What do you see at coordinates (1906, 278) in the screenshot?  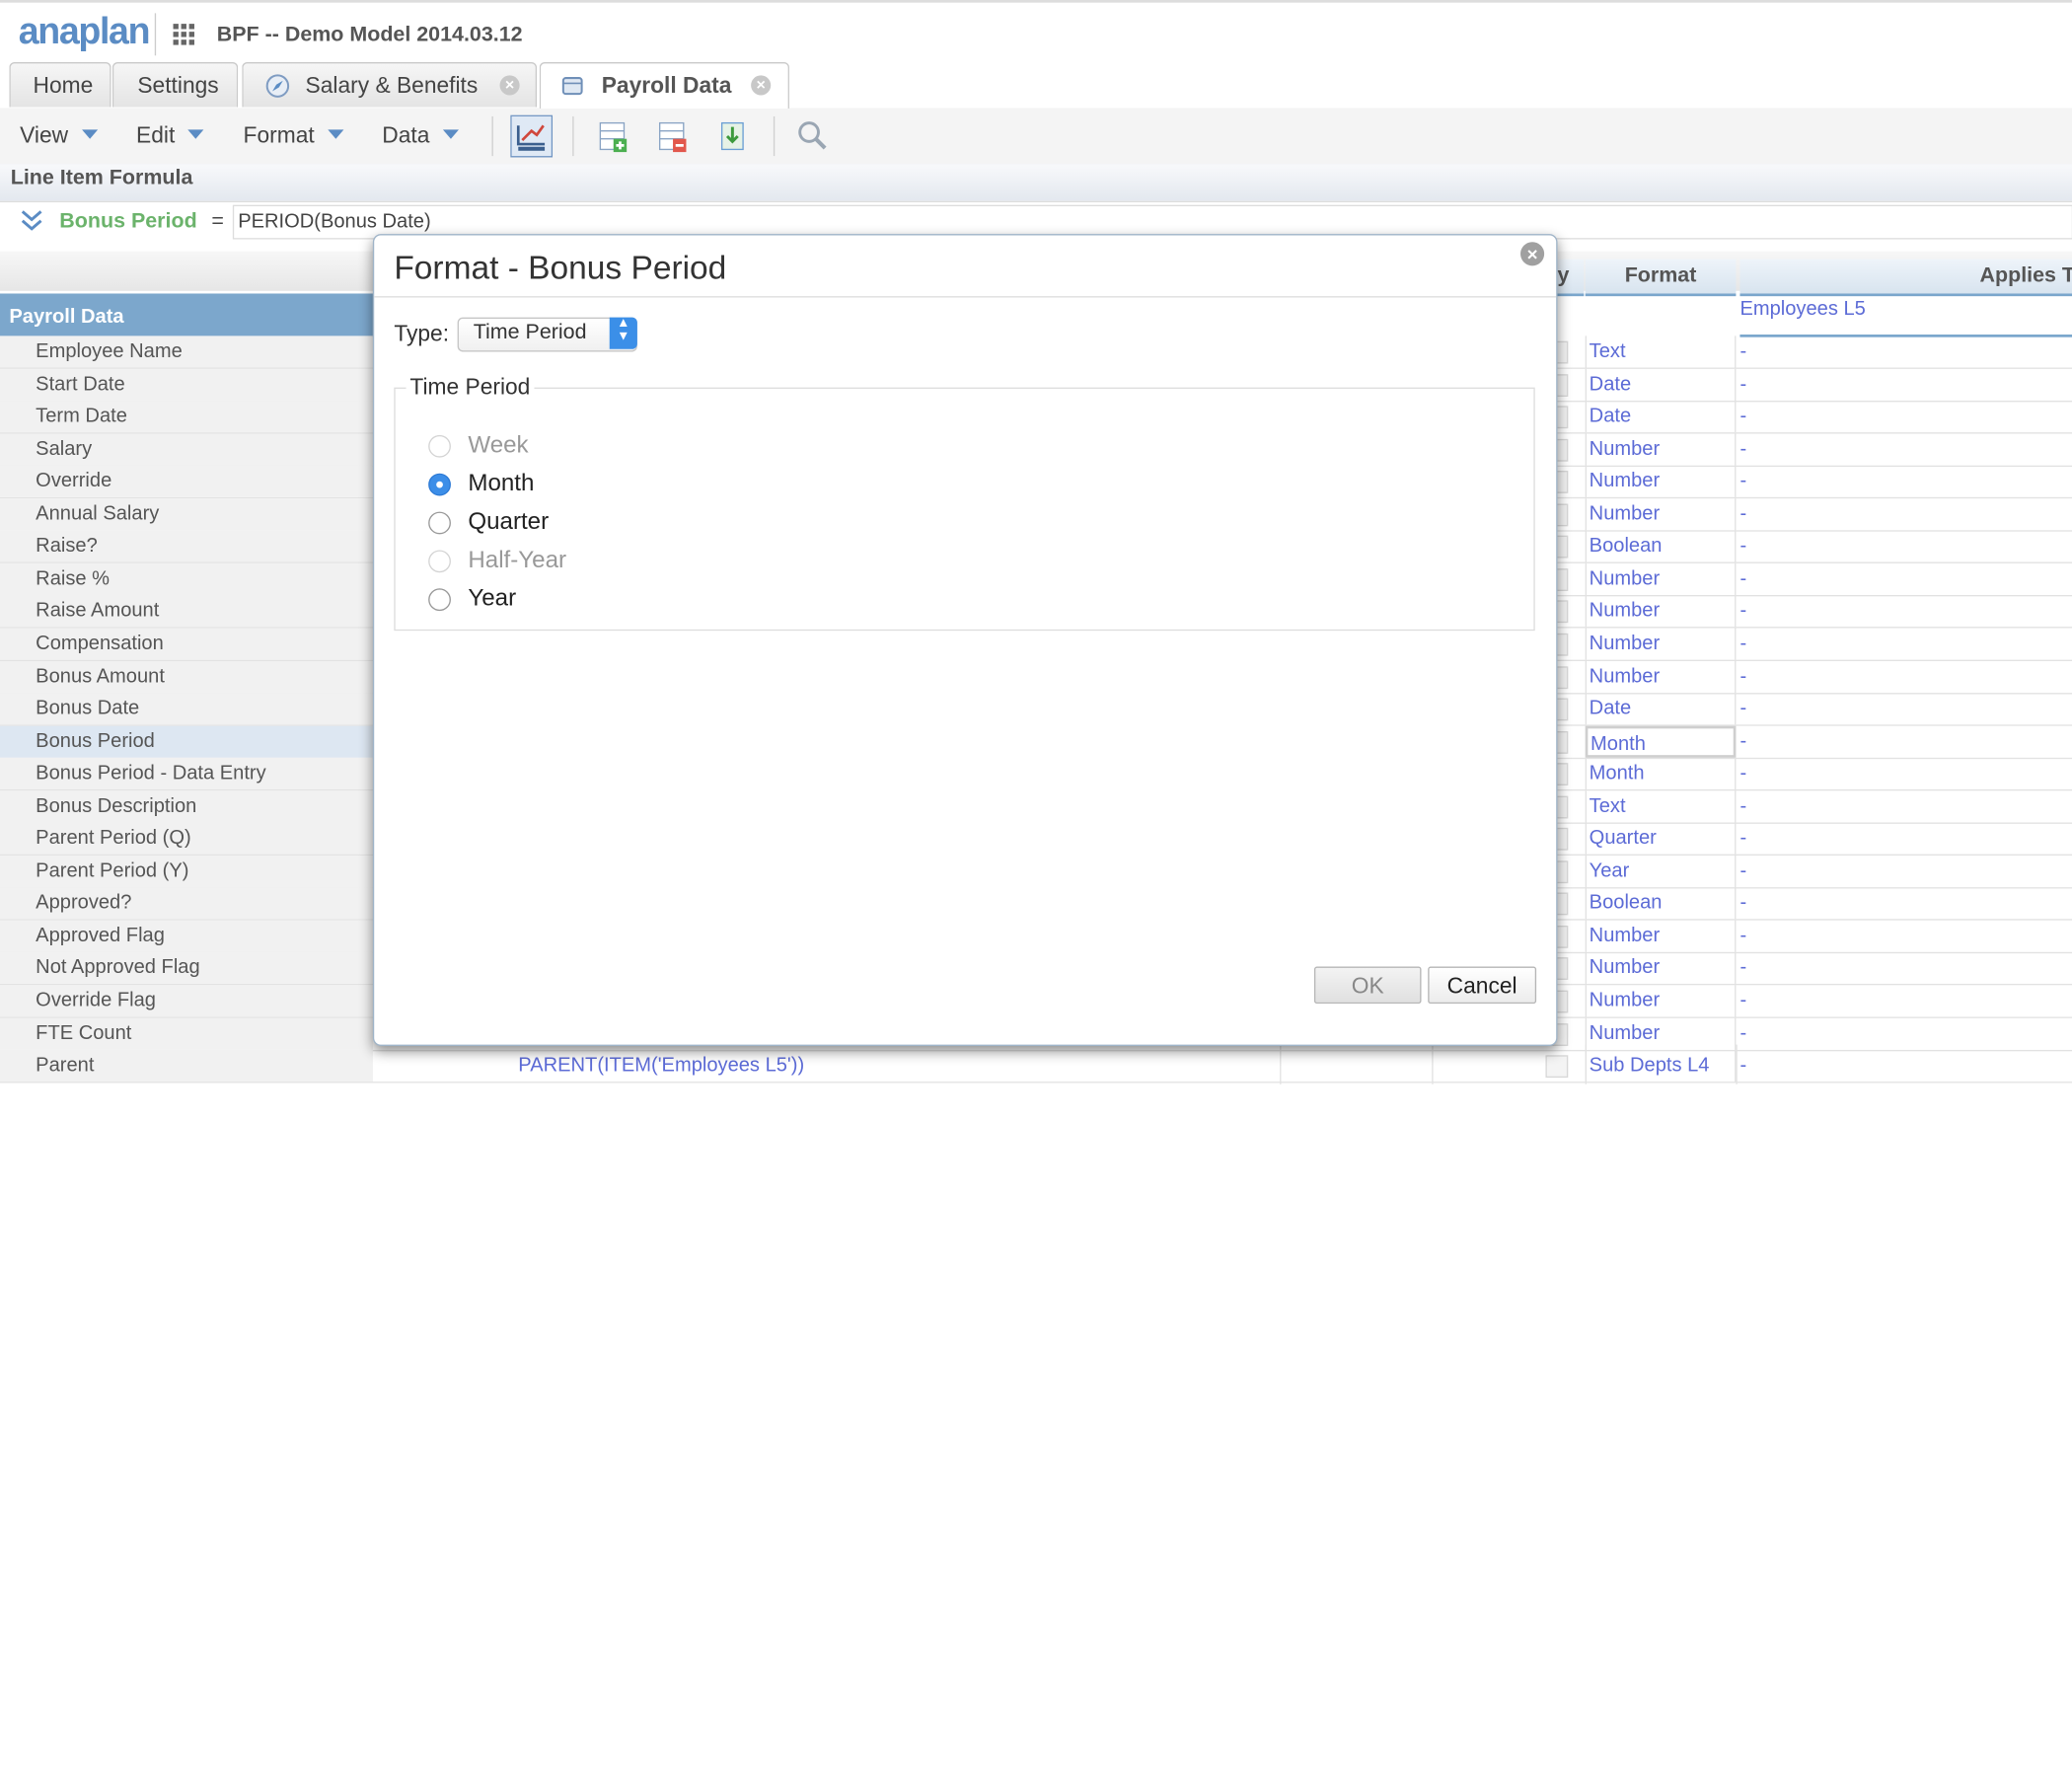 I see `column-header-applies-to: Applies To` at bounding box center [1906, 278].